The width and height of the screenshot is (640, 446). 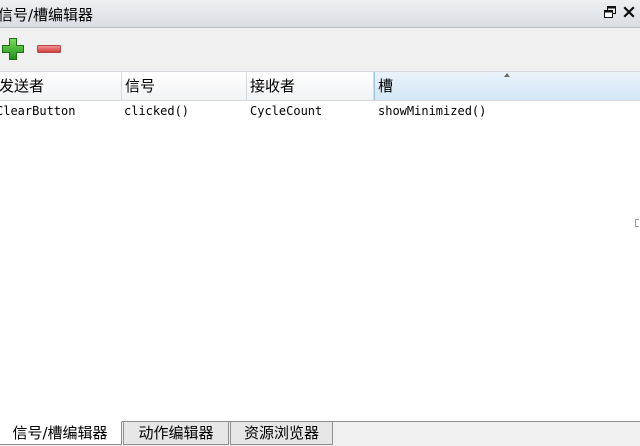 I want to click on cell-slot: showMinimized(), so click(x=503, y=111).